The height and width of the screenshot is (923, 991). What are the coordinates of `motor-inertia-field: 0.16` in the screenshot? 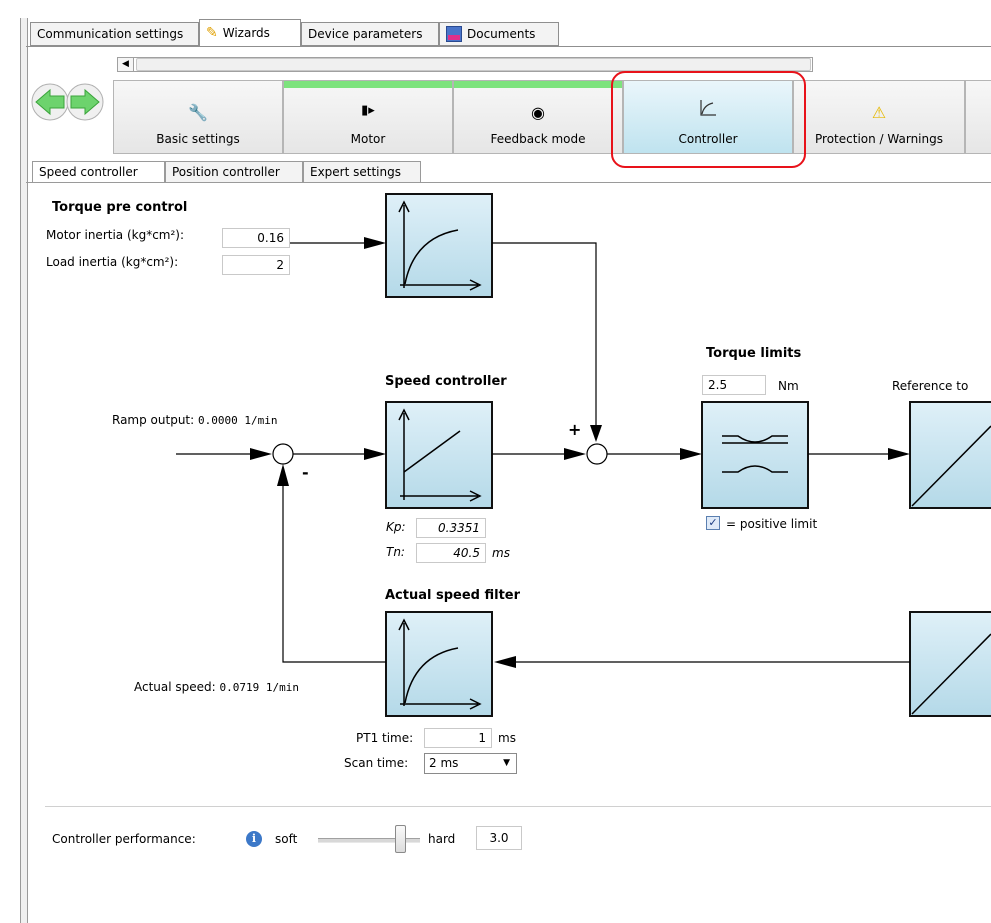 It's located at (256, 238).